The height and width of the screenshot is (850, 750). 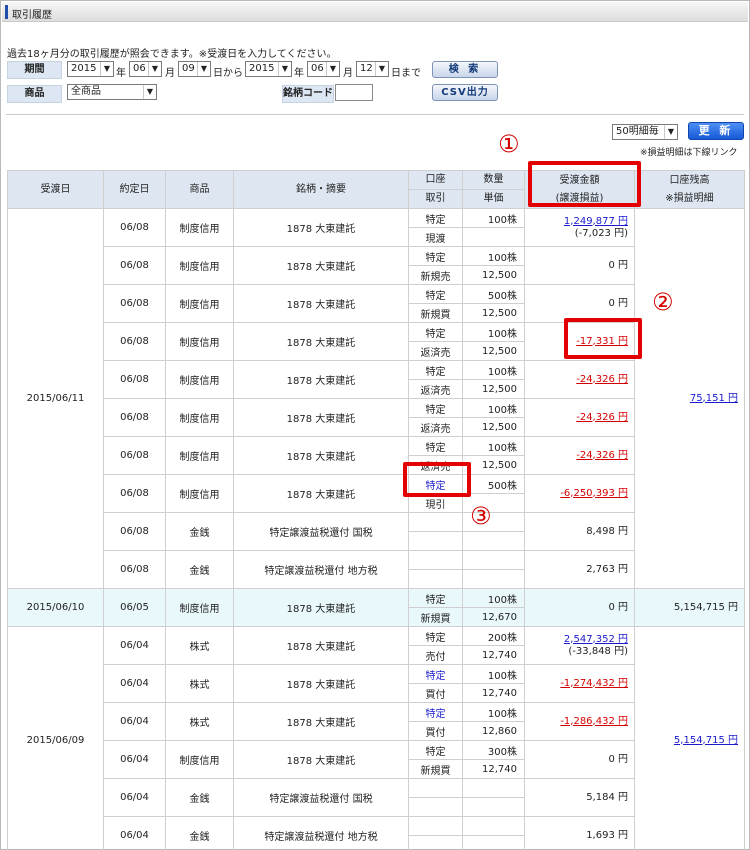 I want to click on refresh-button: 更 新, so click(x=716, y=131).